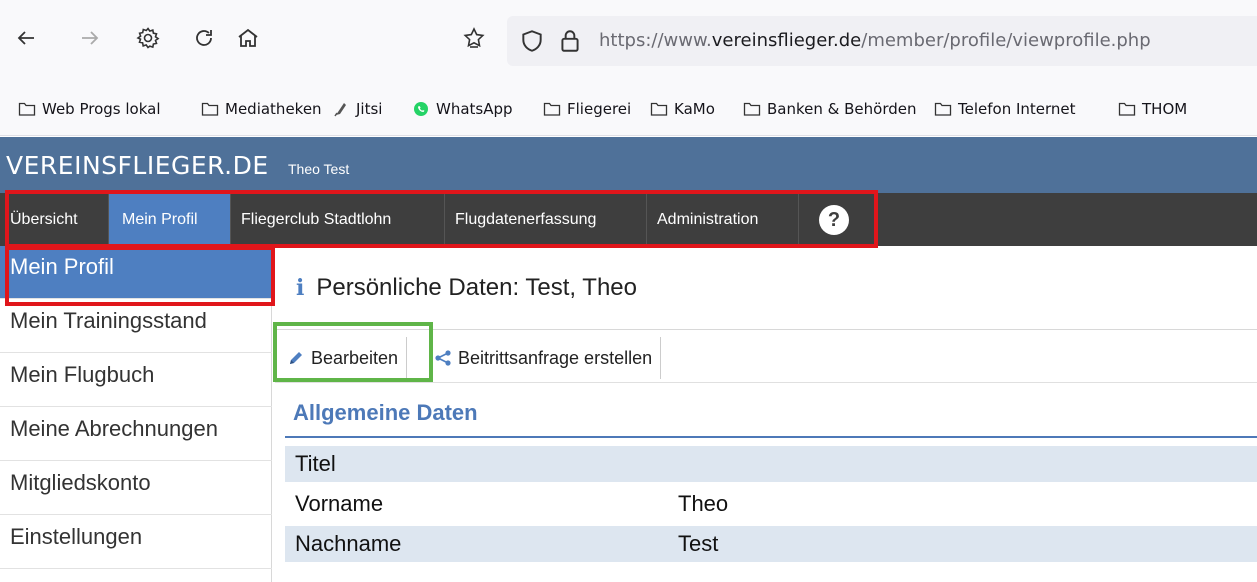 This screenshot has width=1257, height=582. Describe the element at coordinates (348, 543) in the screenshot. I see `field-label: Nachname` at that location.